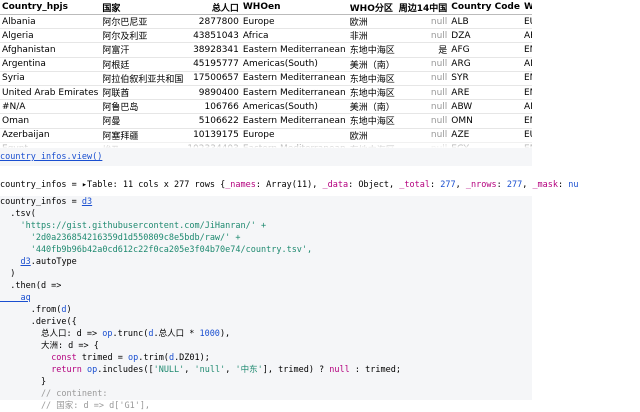 This screenshot has height=412, width=640. I want to click on column-header: Country Code, so click(485, 7).